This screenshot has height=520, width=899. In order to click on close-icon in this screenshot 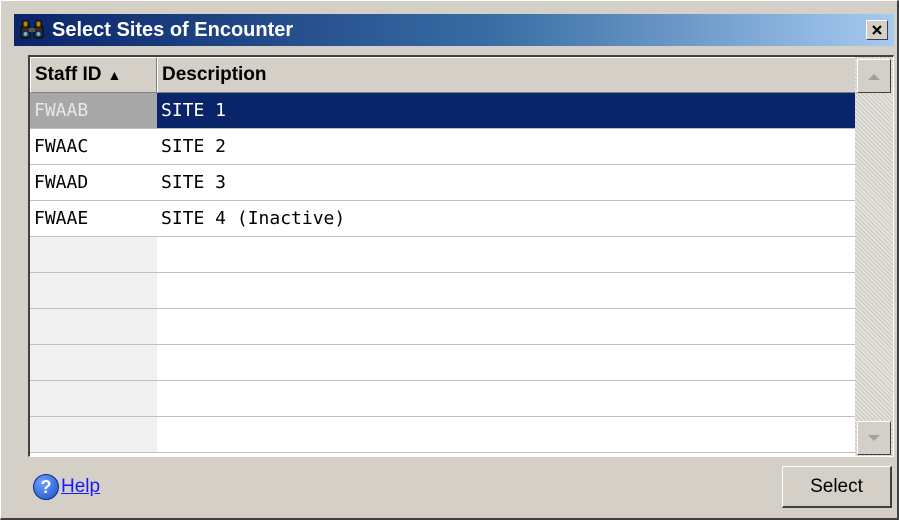, I will do `click(877, 30)`.